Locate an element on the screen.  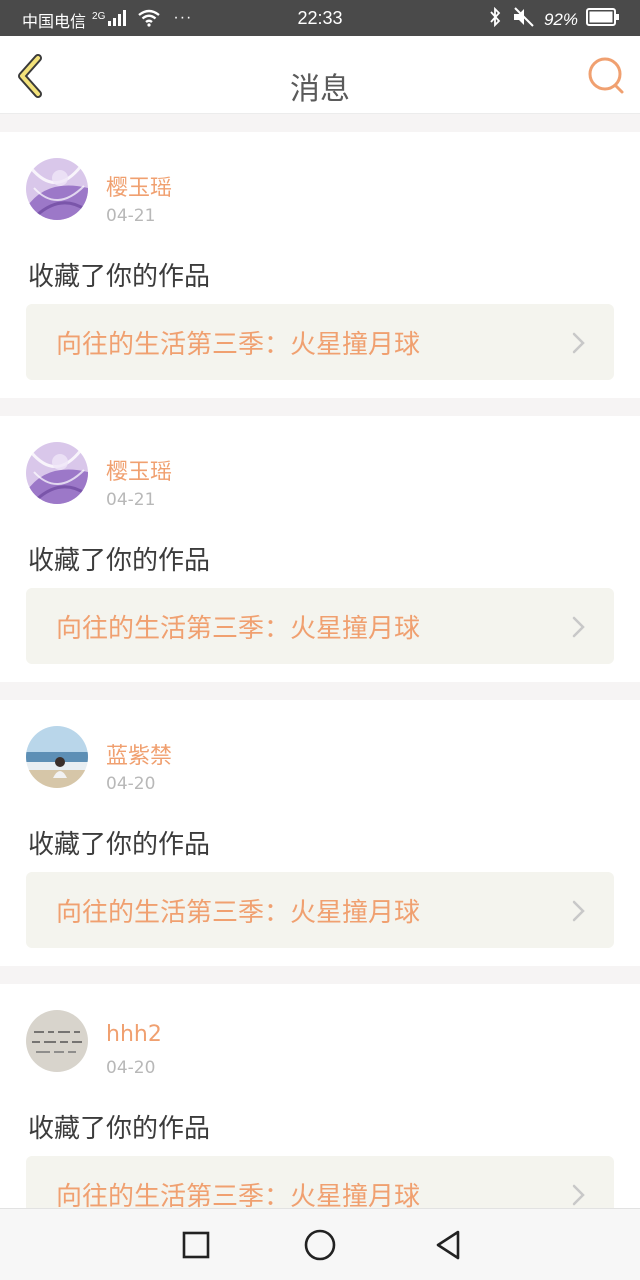
handwriting-avatar-icon is located at coordinates (57, 1041).